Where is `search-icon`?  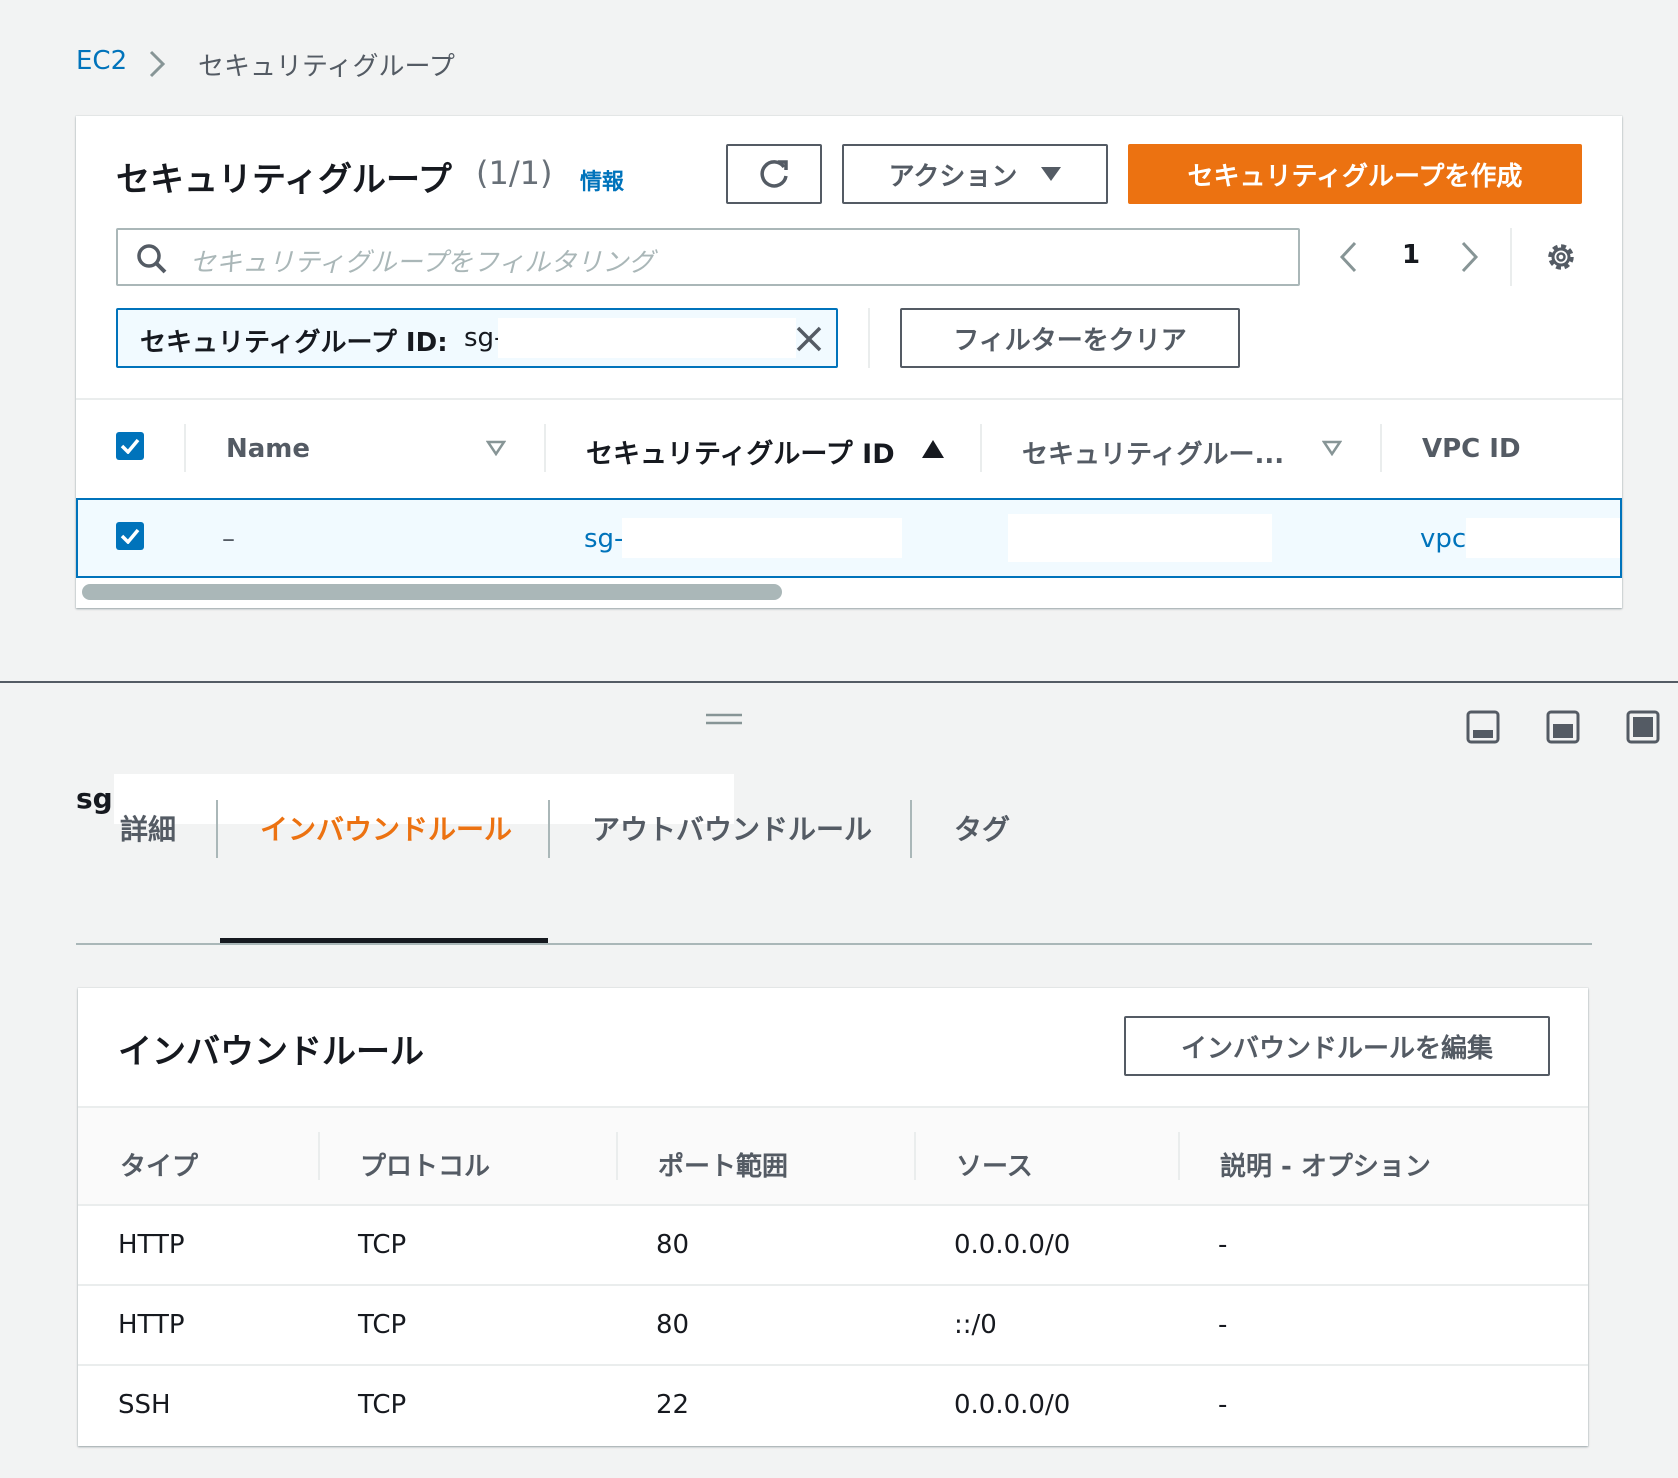
search-icon is located at coordinates (152, 259).